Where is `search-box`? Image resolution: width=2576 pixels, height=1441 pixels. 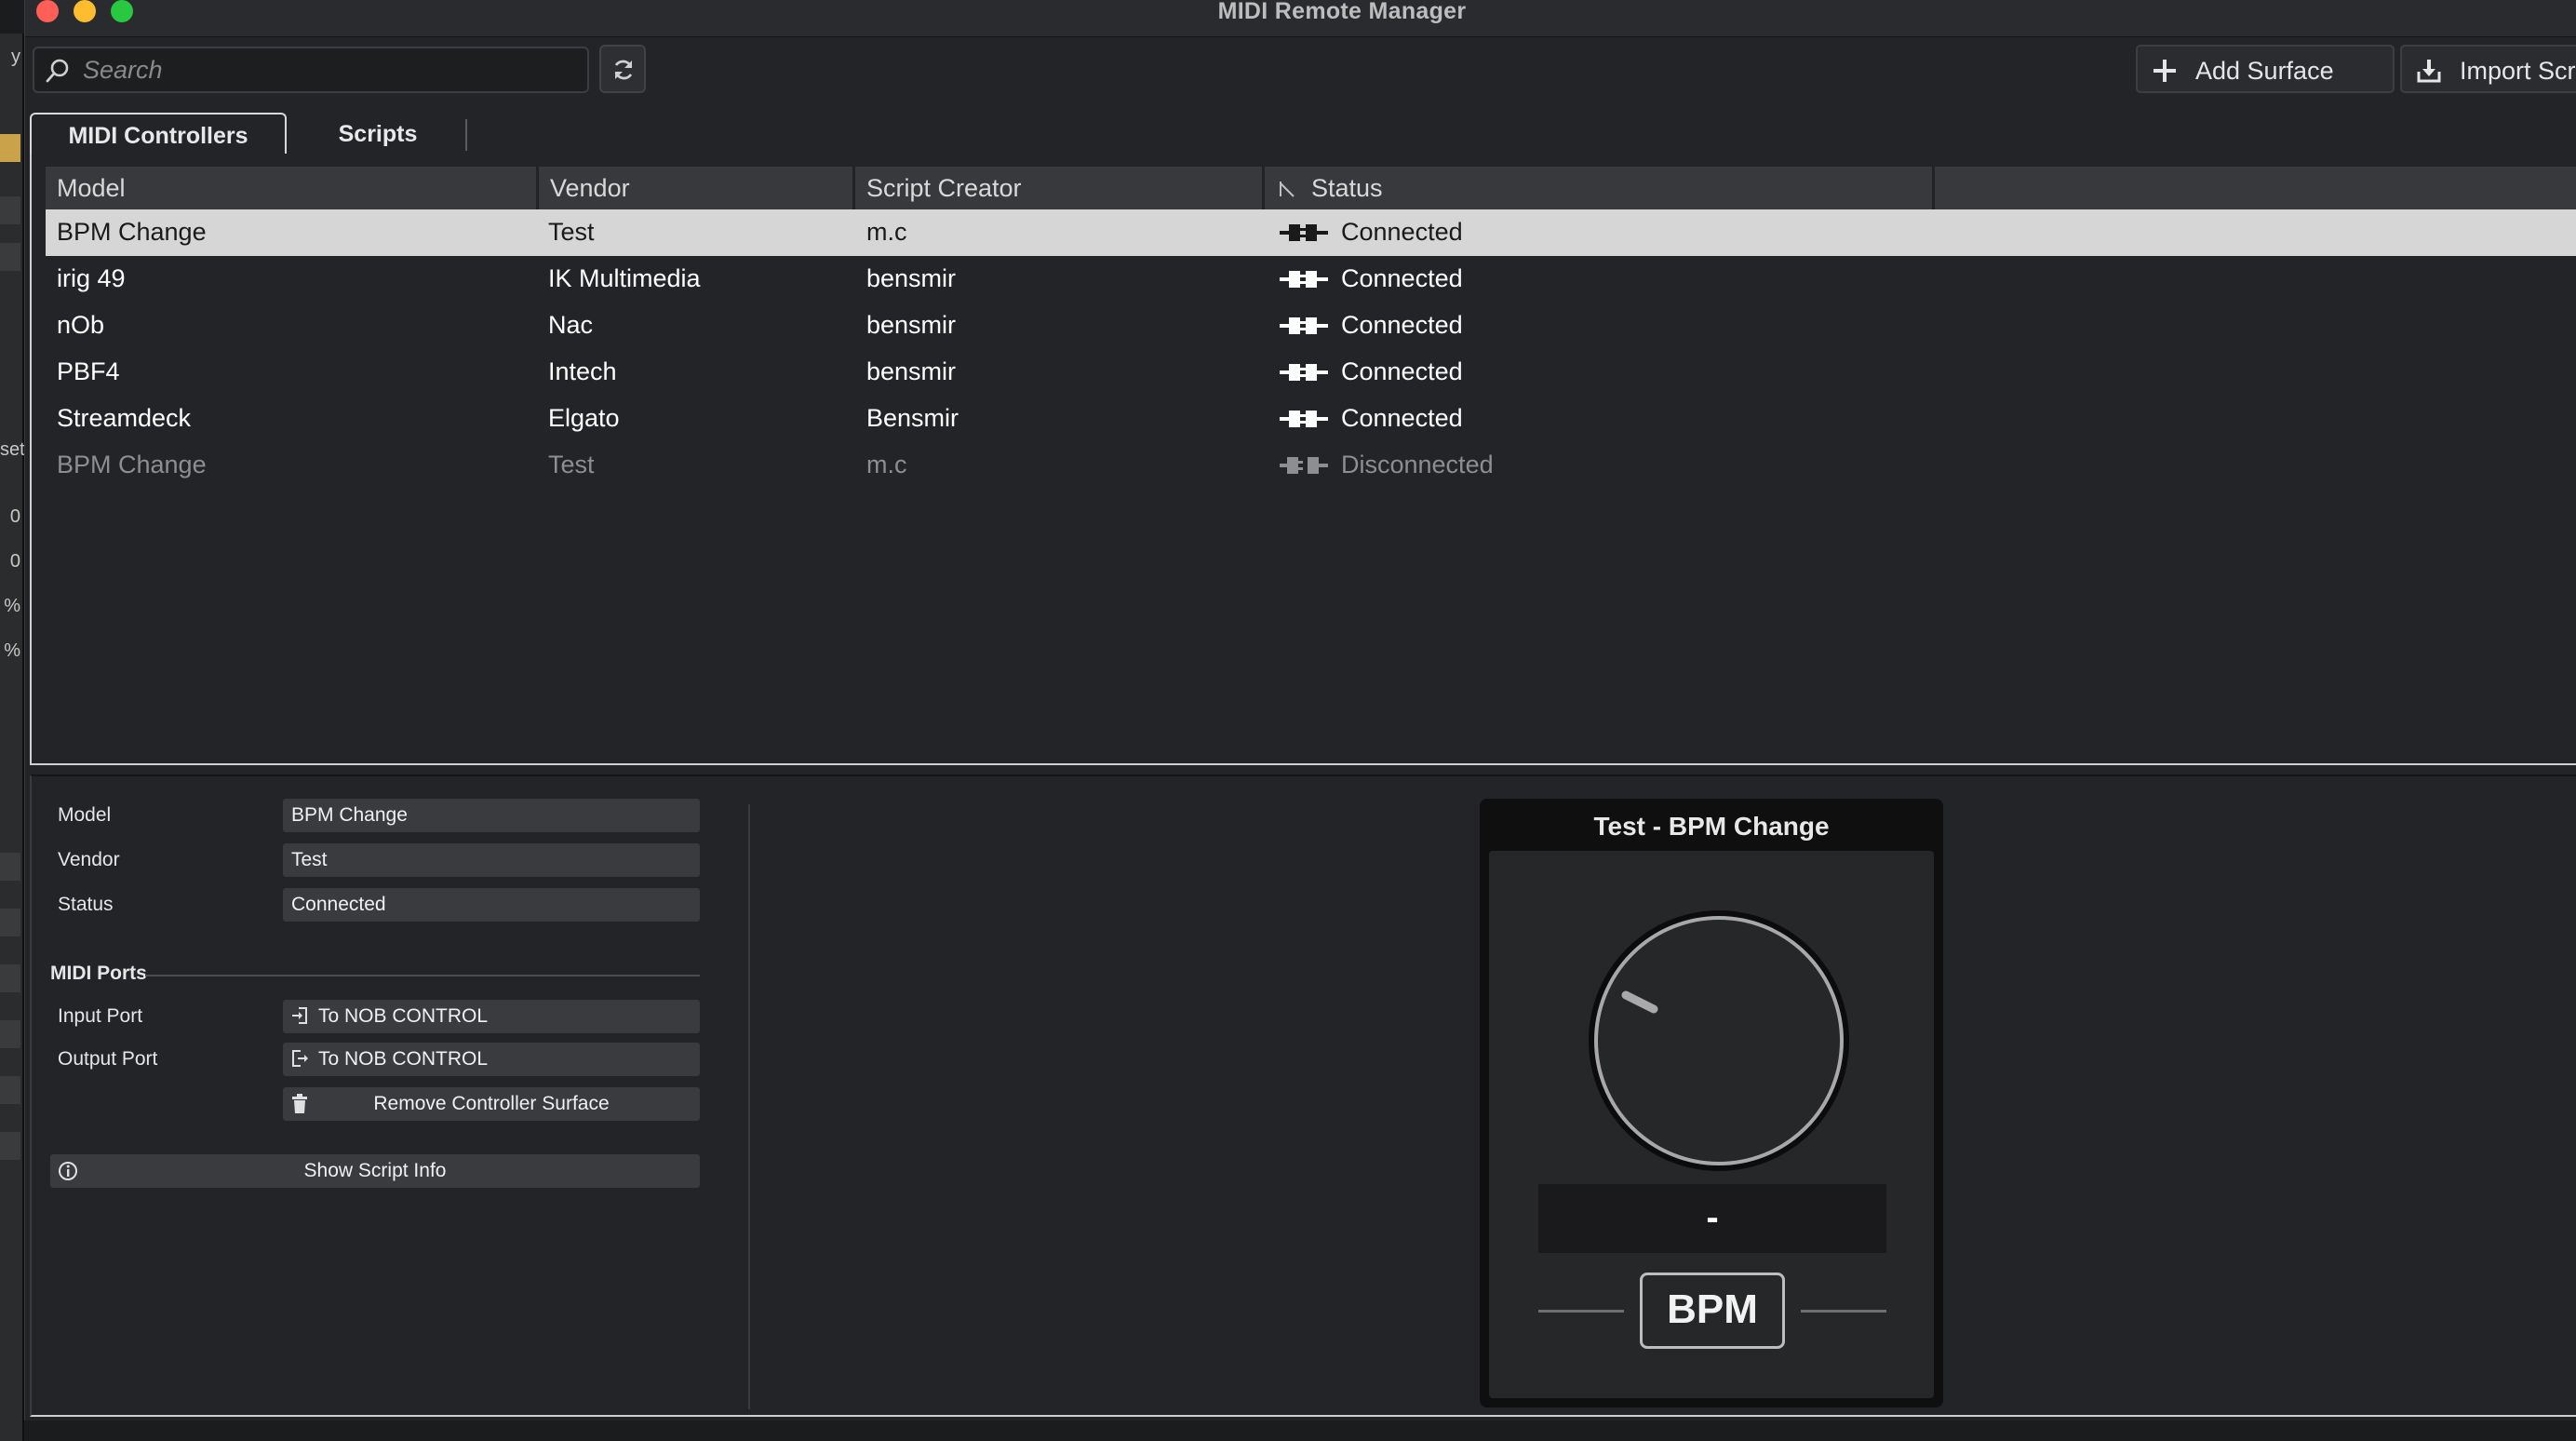 search-box is located at coordinates (311, 70).